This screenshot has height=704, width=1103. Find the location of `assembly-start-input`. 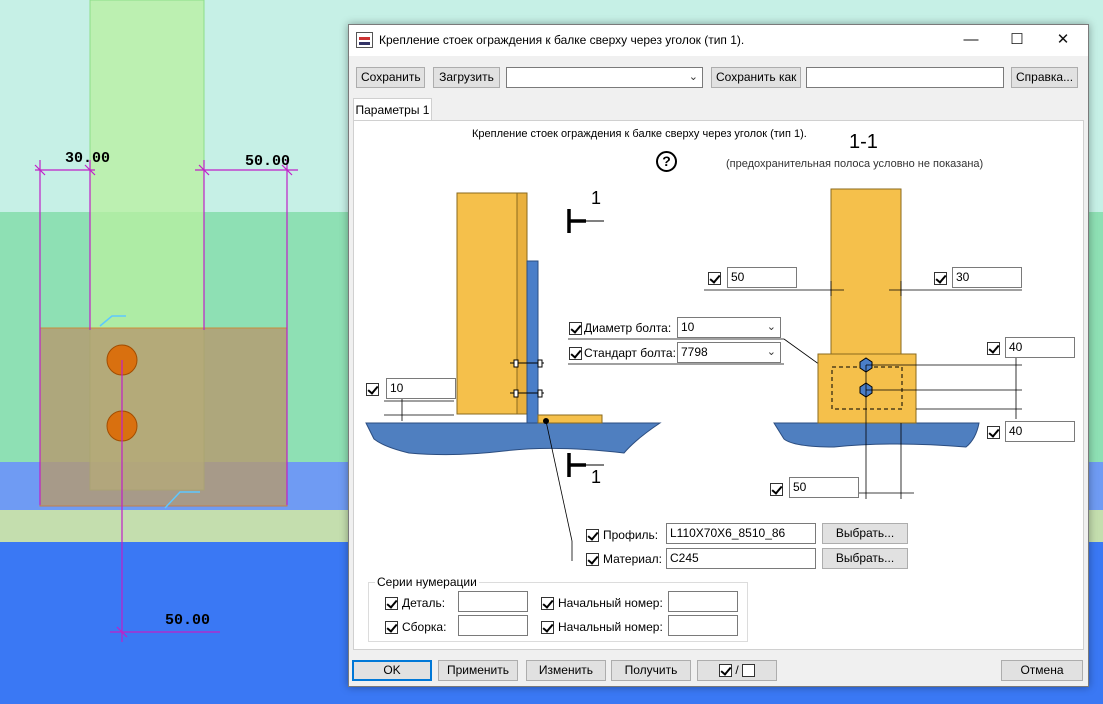

assembly-start-input is located at coordinates (703, 625).